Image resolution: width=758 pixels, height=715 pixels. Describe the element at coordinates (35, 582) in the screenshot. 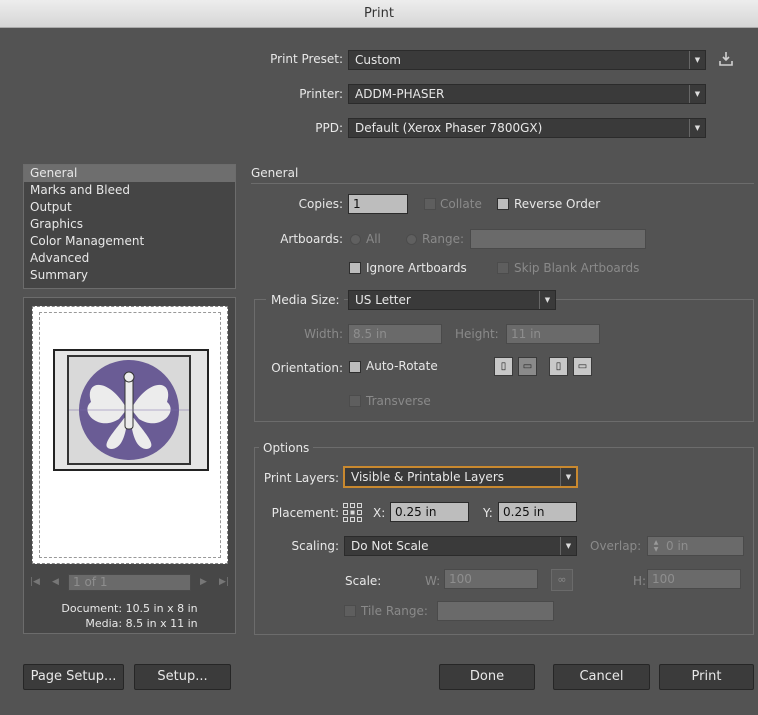

I see `first-page-icon: |◀` at that location.